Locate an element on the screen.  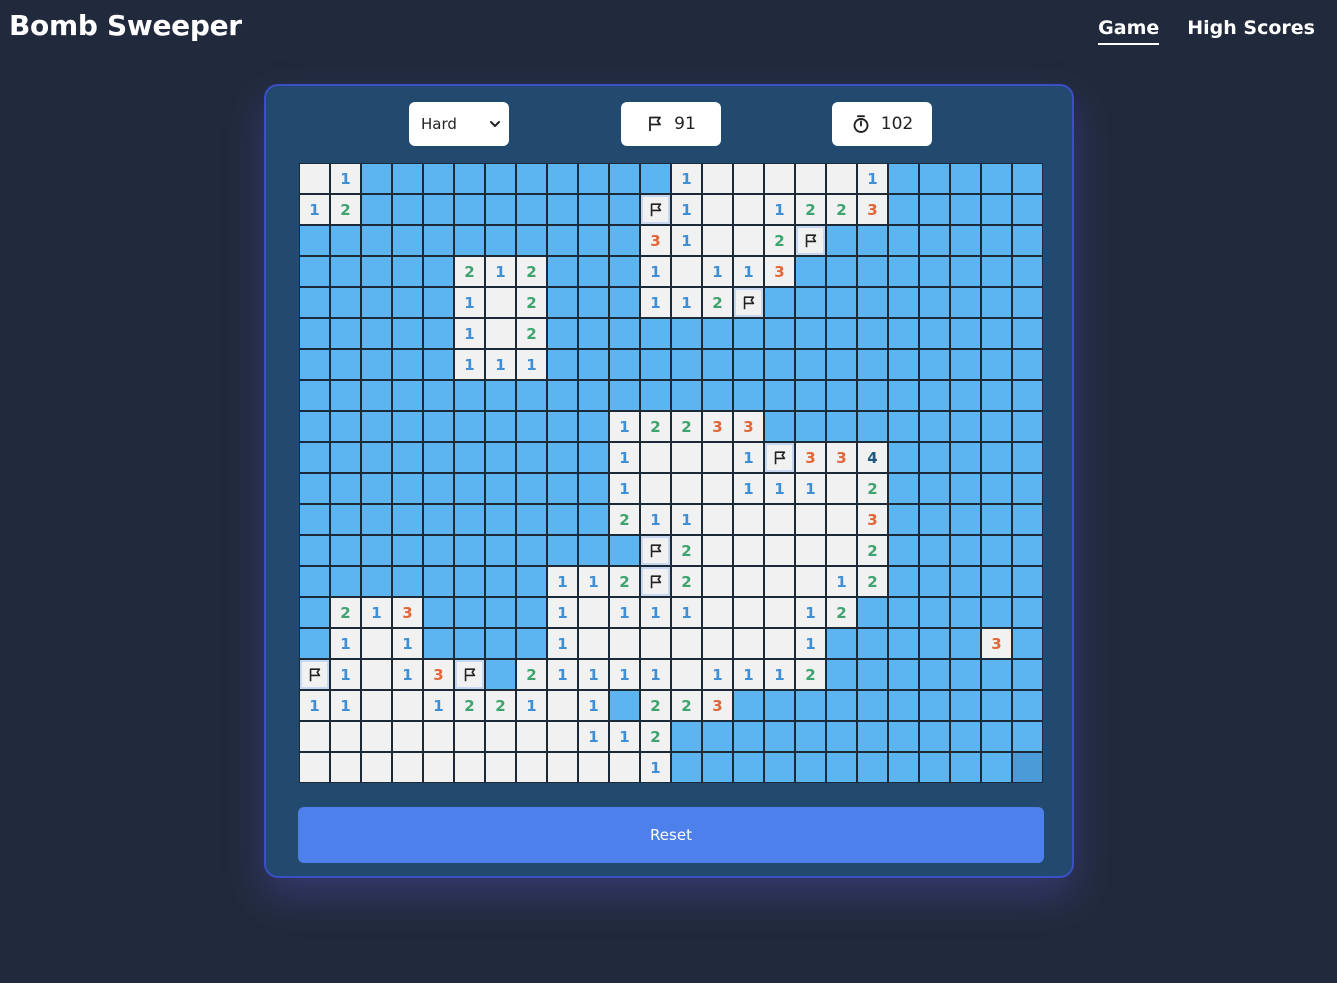
cell-number: 4 is located at coordinates (872, 457).